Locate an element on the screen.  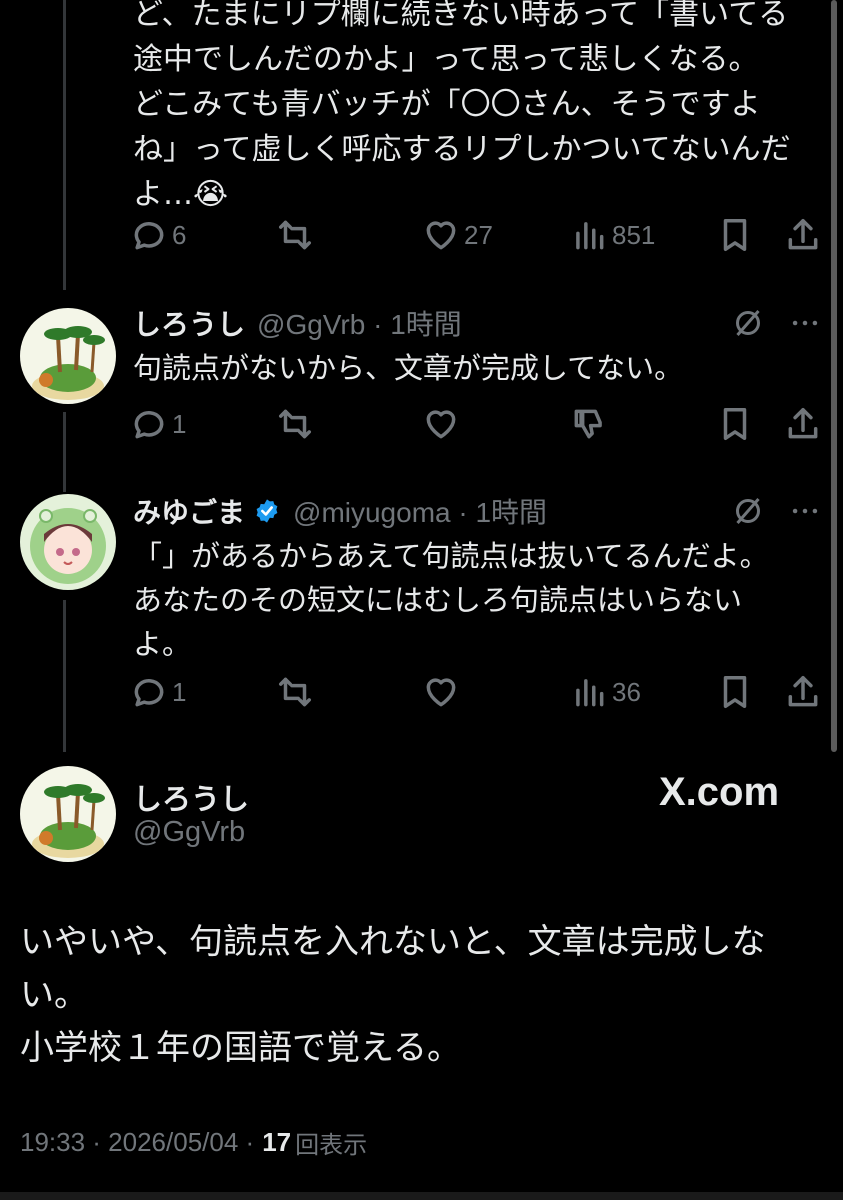
like-count: 27 is located at coordinates (478, 234).